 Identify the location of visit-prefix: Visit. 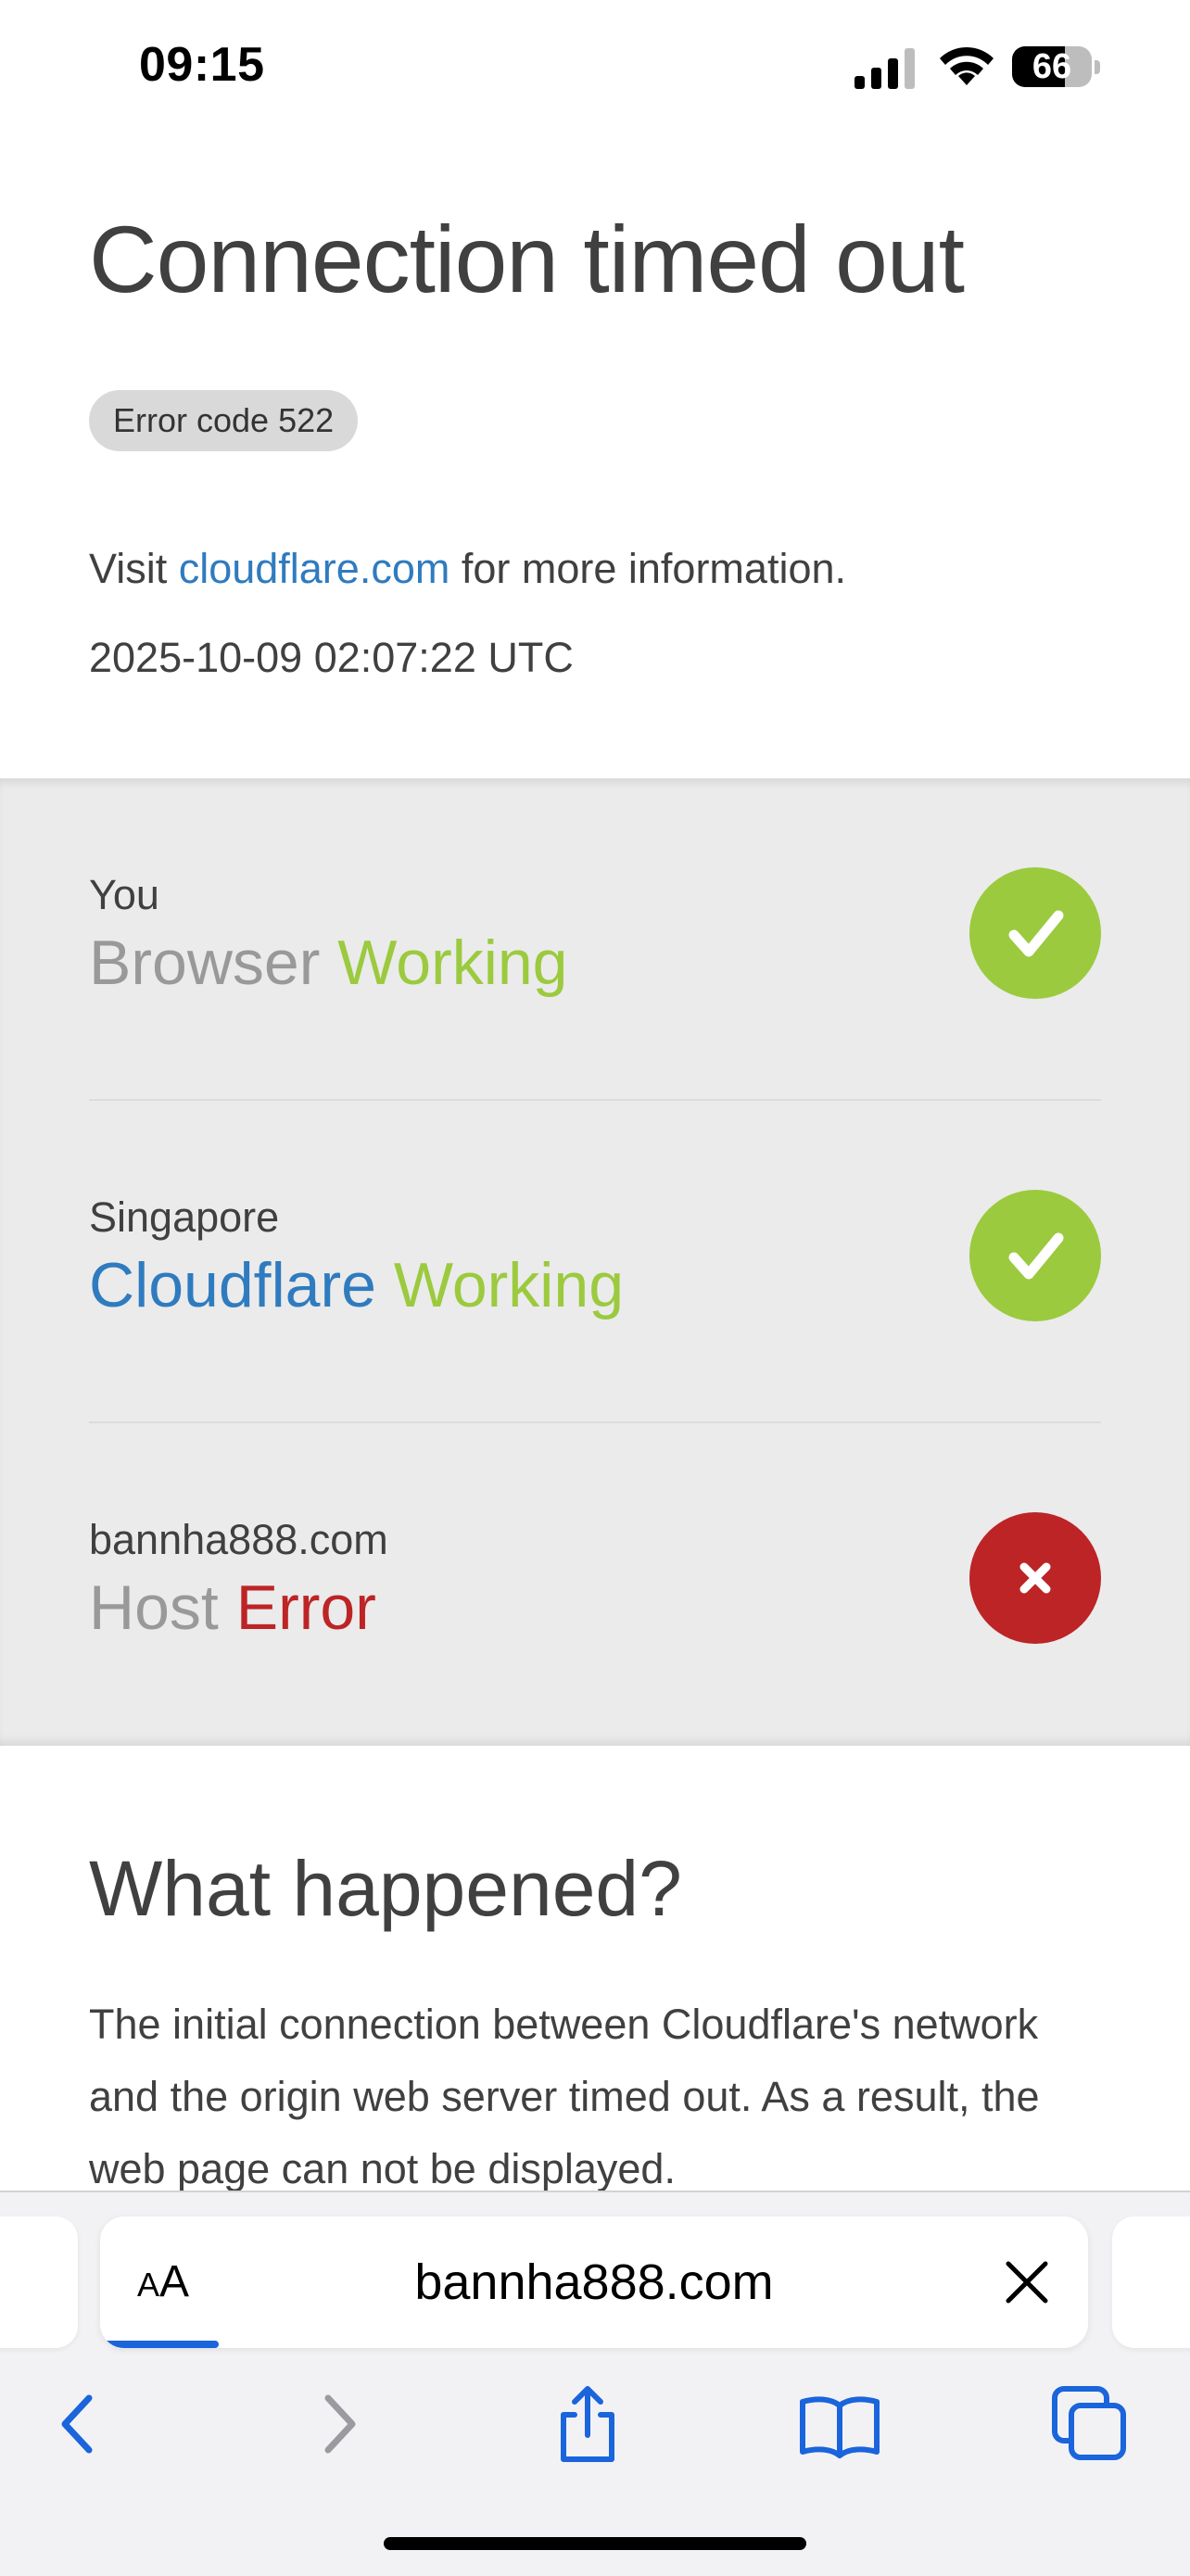
(134, 568).